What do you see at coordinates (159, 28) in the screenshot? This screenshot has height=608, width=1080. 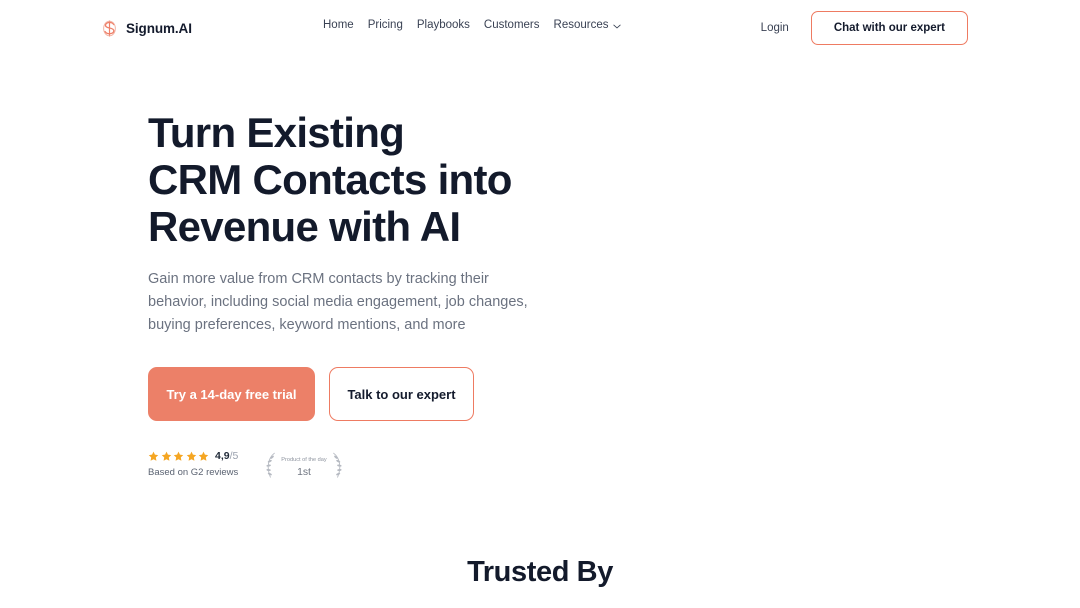 I see `brand-name: Signum.AI` at bounding box center [159, 28].